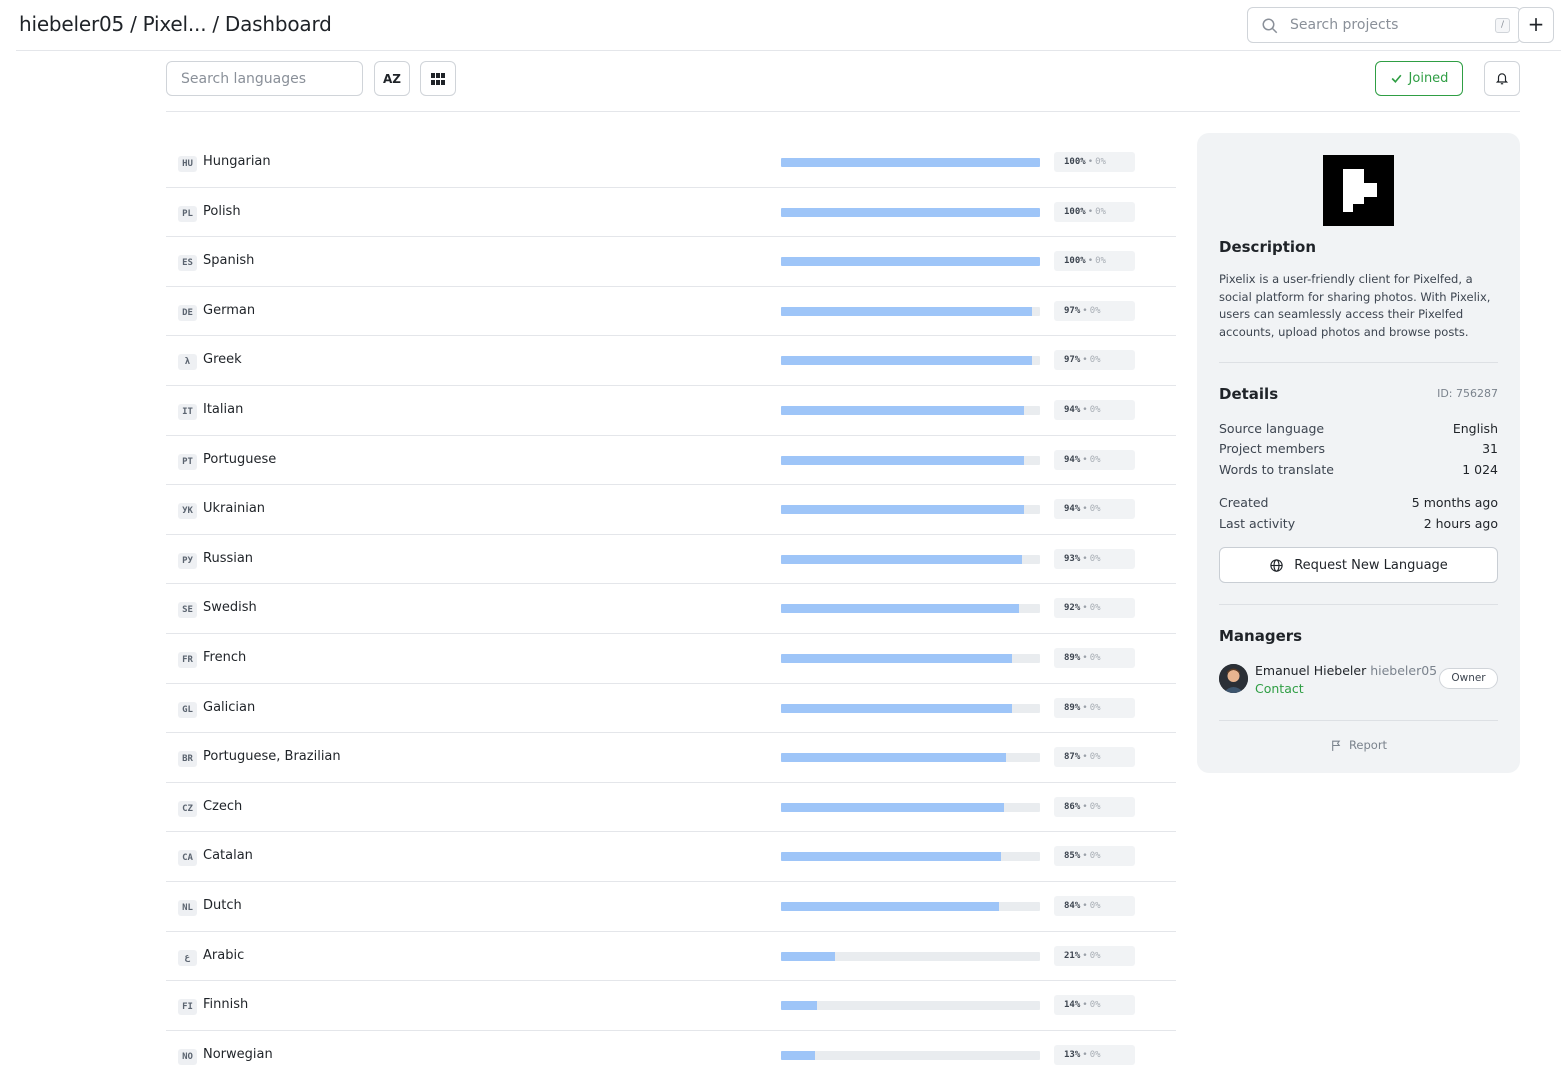 Image resolution: width=1561 pixels, height=1080 pixels. Describe the element at coordinates (671, 361) in the screenshot. I see `language-row: λ Greek 97% • 0%` at that location.